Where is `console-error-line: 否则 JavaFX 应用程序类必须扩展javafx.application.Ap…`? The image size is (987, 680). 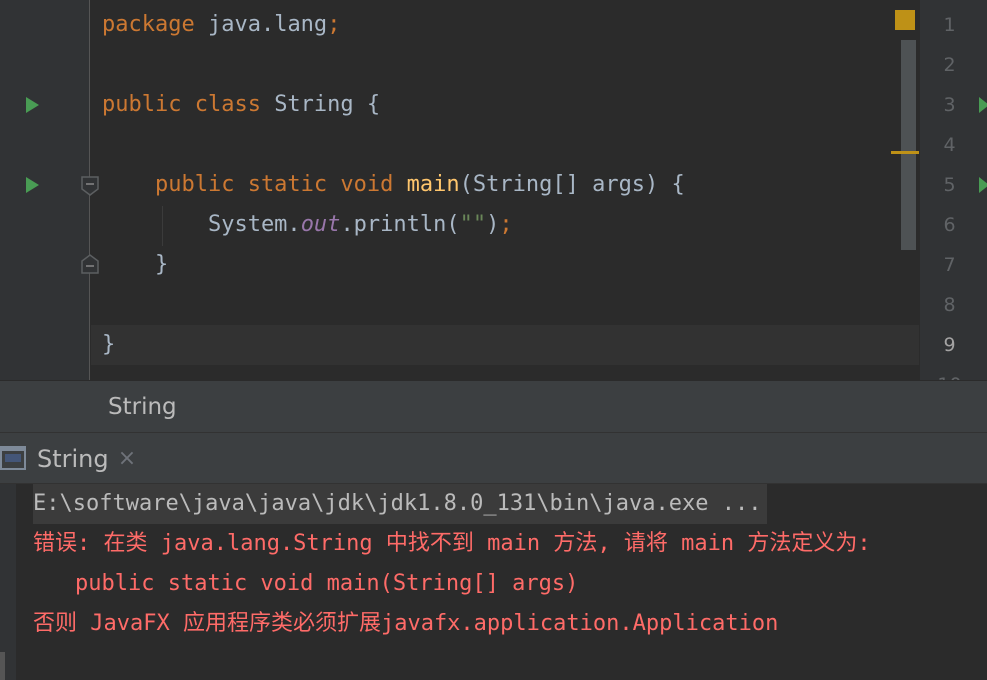
console-error-line: 否则 JavaFX 应用程序类必须扩展javafx.application.Ap… is located at coordinates (406, 623).